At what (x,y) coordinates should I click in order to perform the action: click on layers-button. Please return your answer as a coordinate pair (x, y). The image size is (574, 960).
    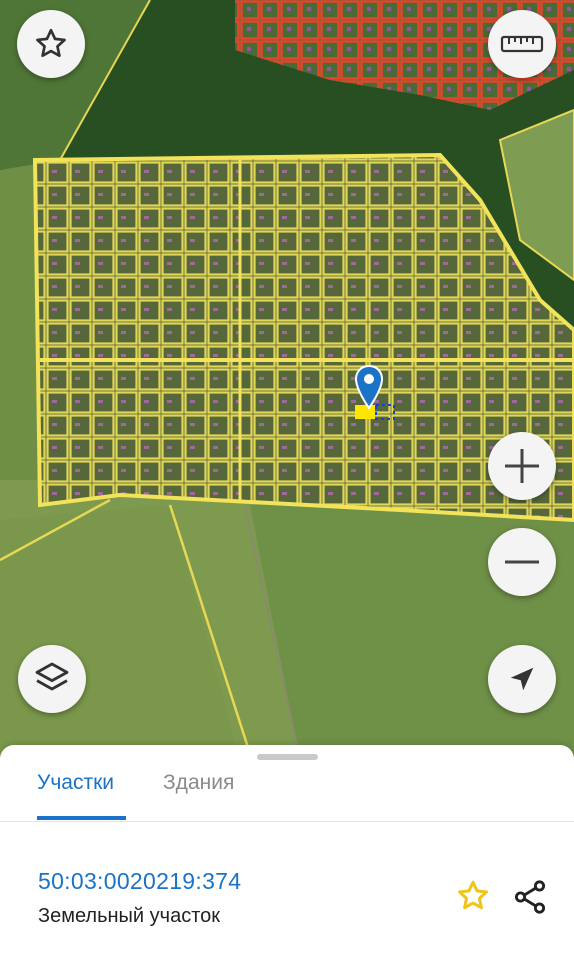
    Looking at the image, I should click on (52, 679).